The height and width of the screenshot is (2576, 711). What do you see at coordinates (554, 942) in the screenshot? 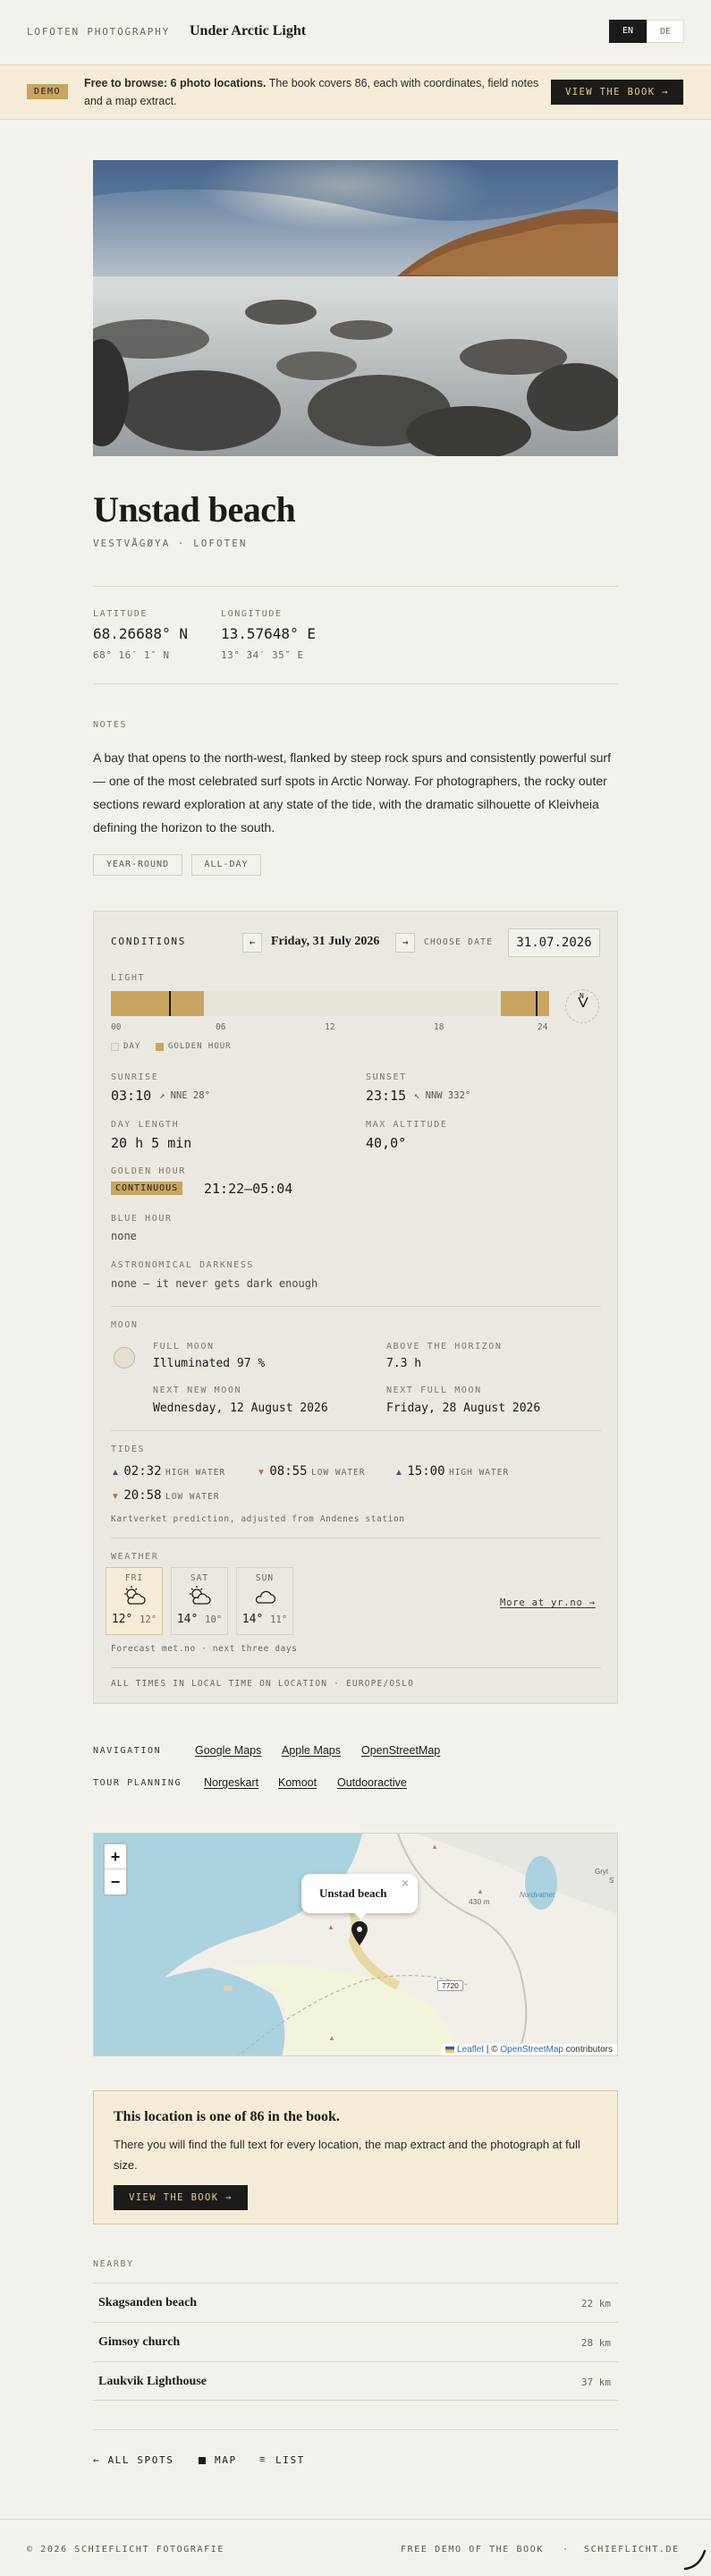
I see `date-input: 31.07.2026` at bounding box center [554, 942].